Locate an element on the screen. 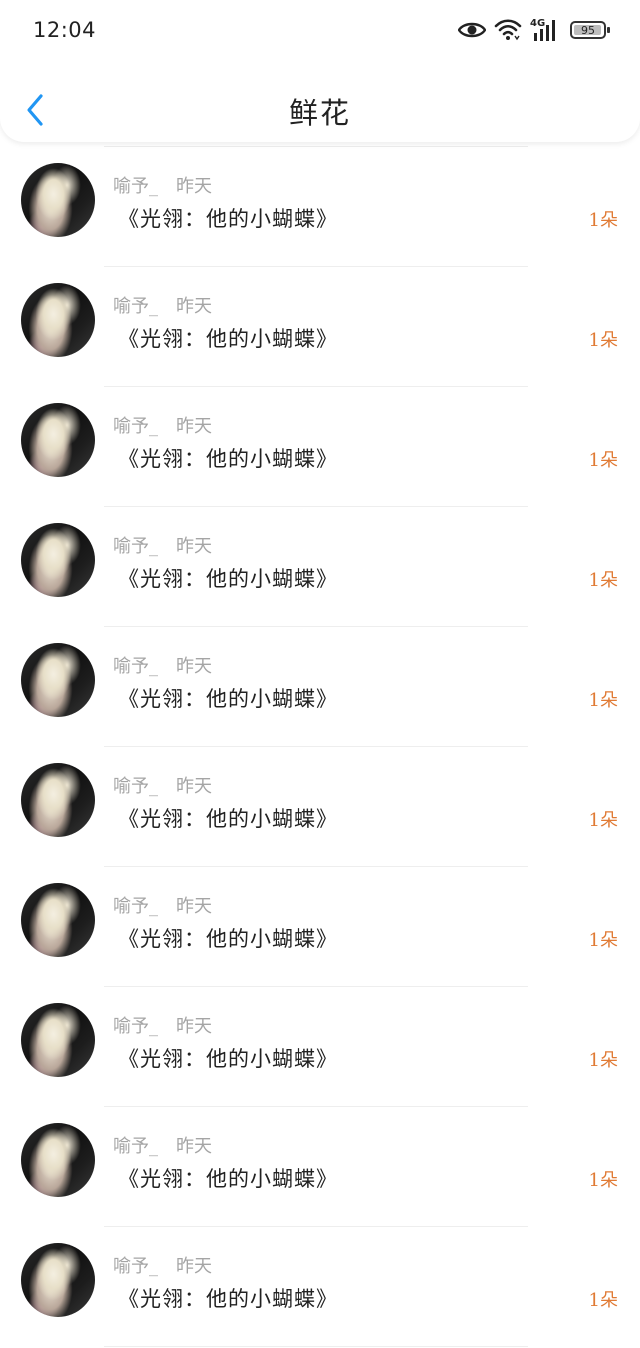 The width and height of the screenshot is (640, 1348). page-title: 鲜花 is located at coordinates (319, 113).